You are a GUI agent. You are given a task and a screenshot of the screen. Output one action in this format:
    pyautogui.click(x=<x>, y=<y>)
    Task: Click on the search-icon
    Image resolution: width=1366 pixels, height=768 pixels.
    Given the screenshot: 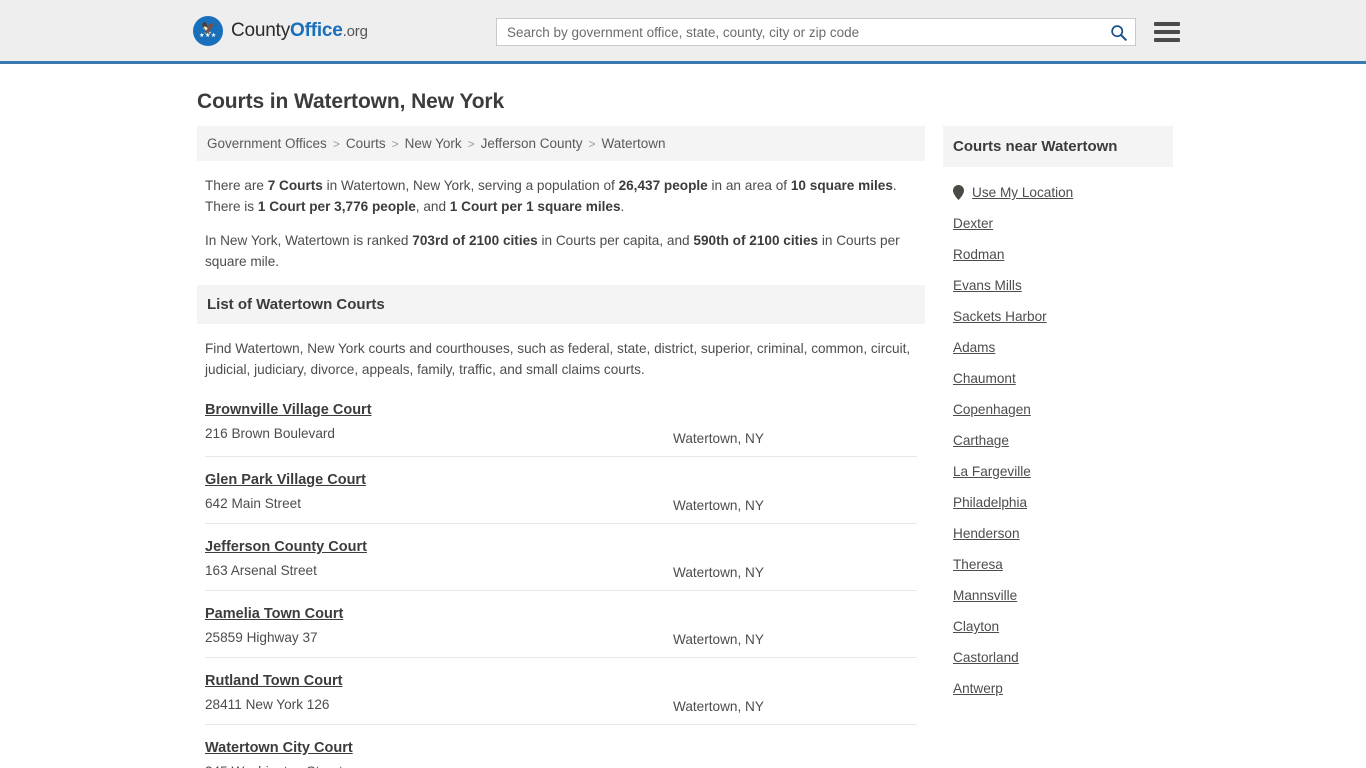 What is the action you would take?
    pyautogui.click(x=1118, y=32)
    